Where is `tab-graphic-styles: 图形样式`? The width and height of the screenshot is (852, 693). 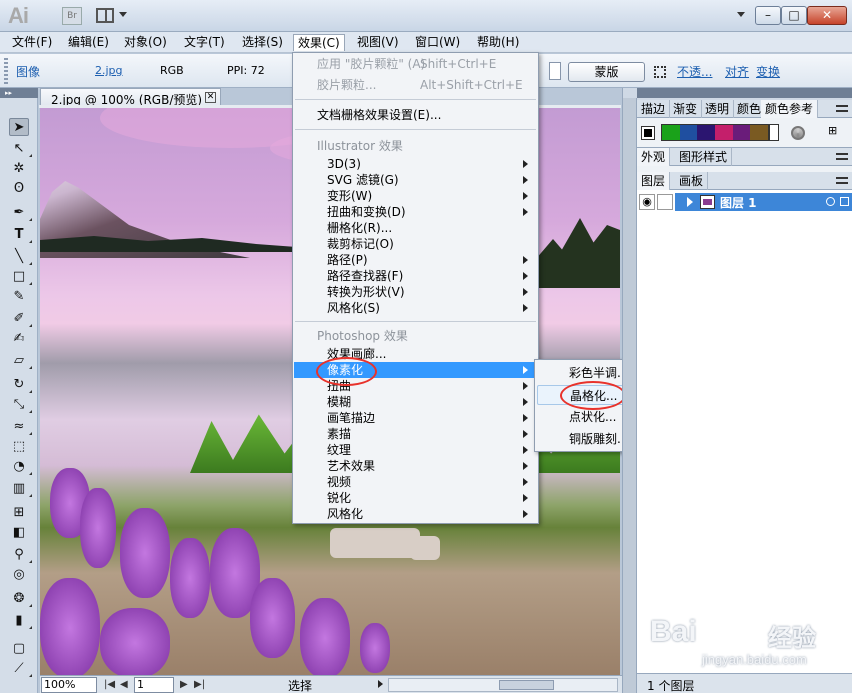
tab-graphic-styles: 图形样式 is located at coordinates (704, 157).